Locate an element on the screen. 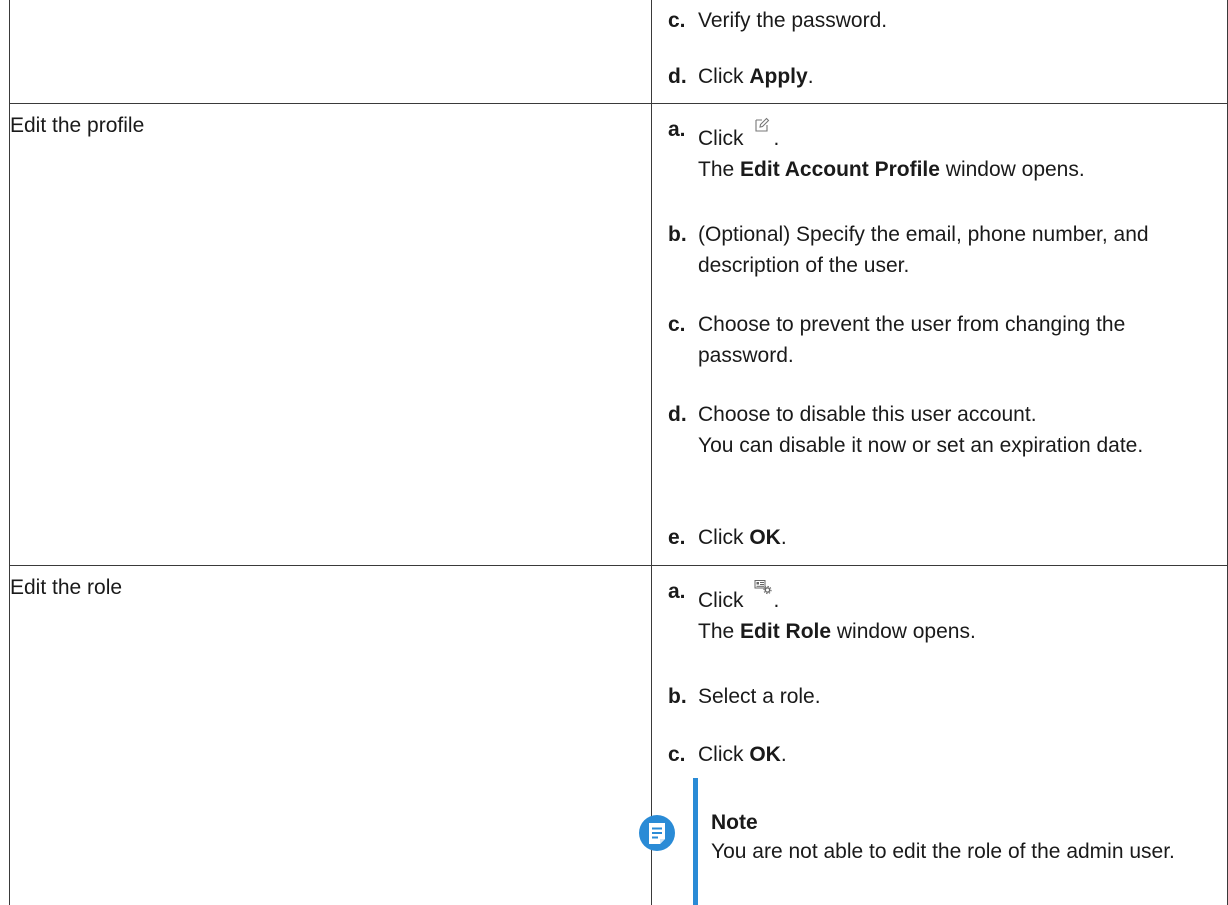 The height and width of the screenshot is (905, 1228). step-item: b. Select a role. is located at coordinates (940, 696).